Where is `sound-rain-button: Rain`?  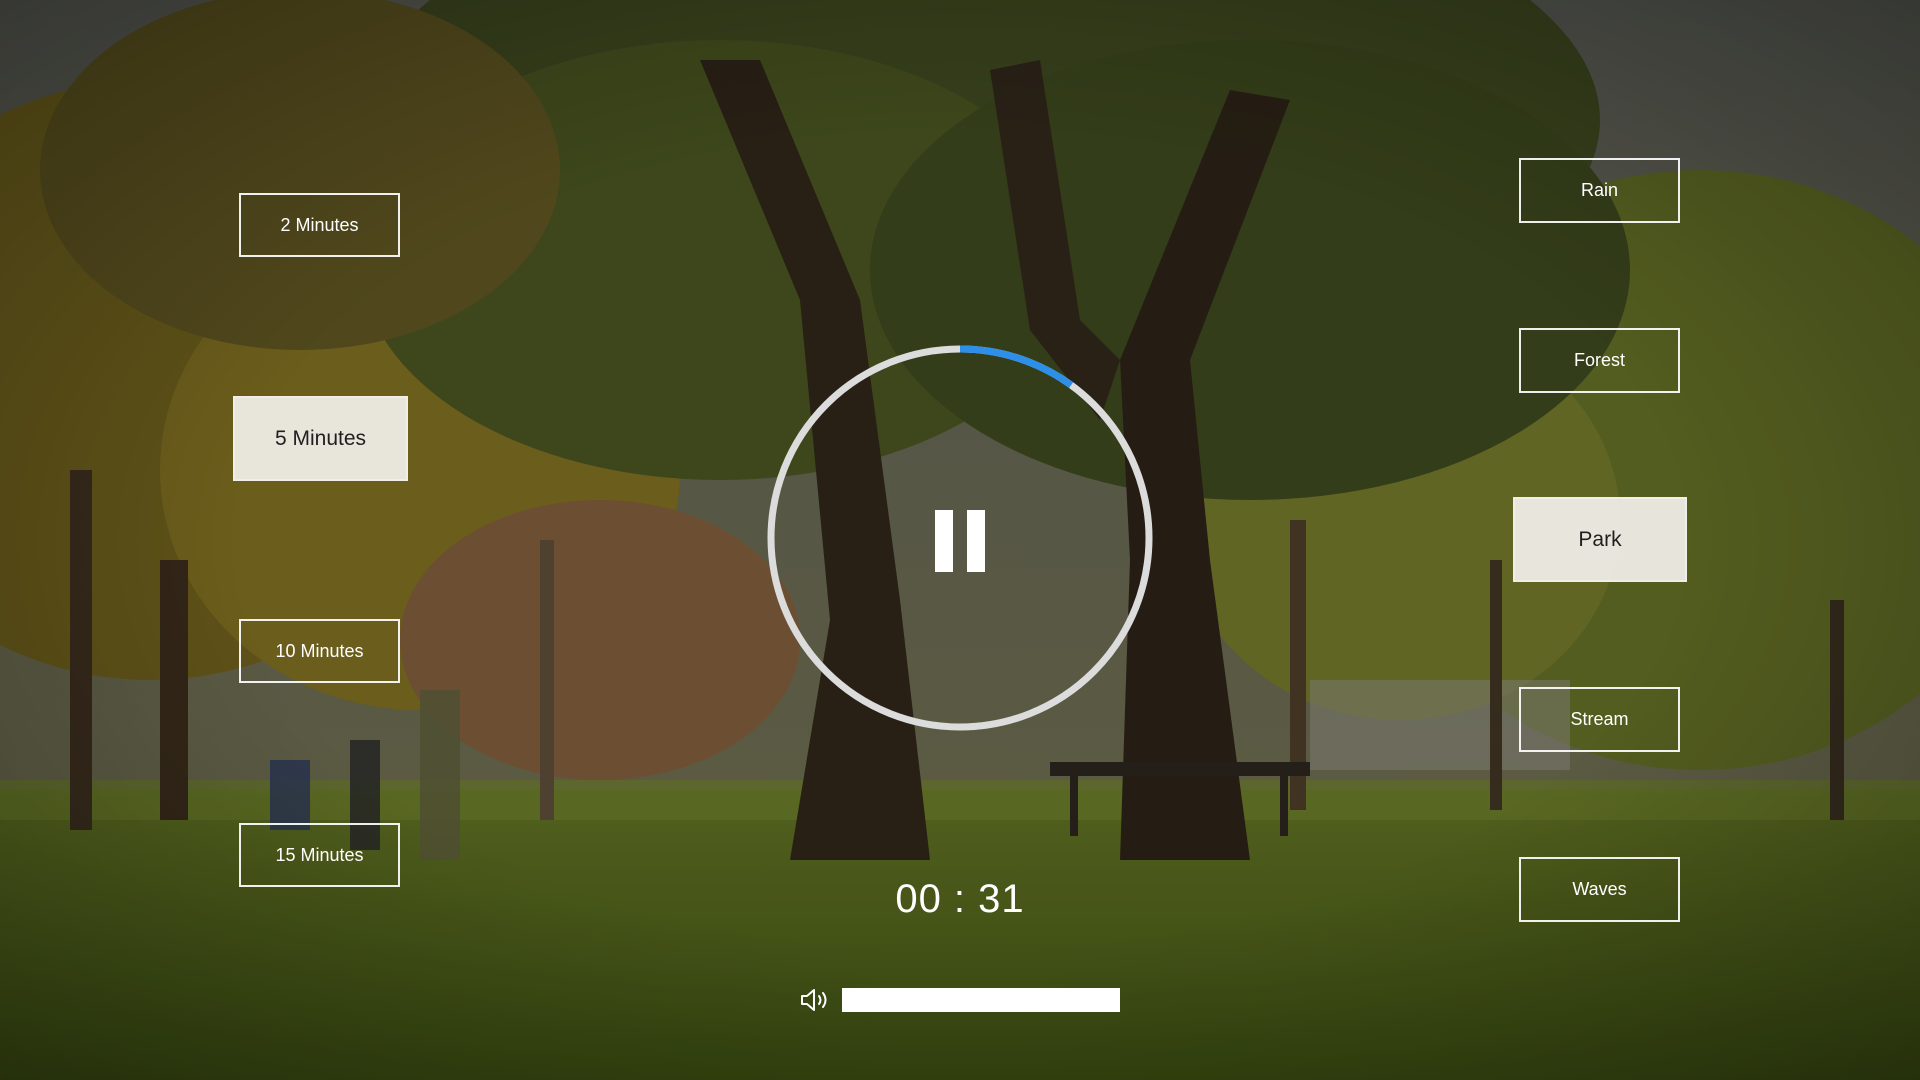 sound-rain-button: Rain is located at coordinates (1599, 190).